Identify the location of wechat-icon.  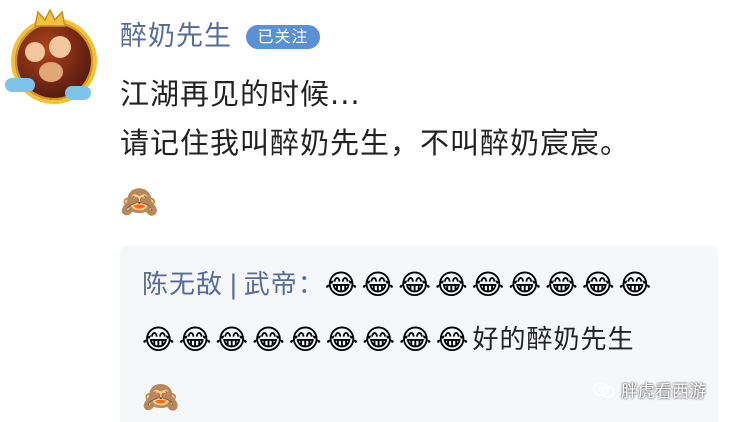
(604, 389).